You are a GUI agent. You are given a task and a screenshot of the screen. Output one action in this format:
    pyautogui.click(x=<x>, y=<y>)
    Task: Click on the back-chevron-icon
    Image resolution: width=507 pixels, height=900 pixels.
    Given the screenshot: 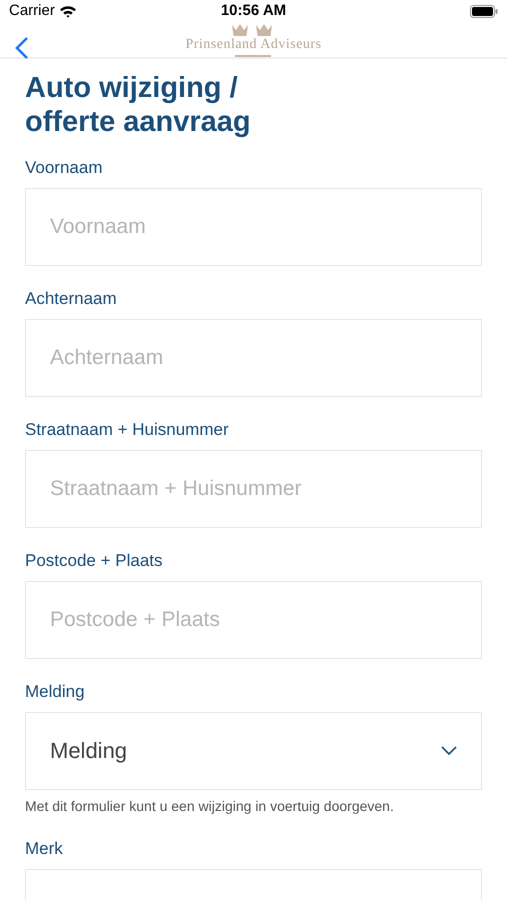 What is the action you would take?
    pyautogui.click(x=22, y=48)
    